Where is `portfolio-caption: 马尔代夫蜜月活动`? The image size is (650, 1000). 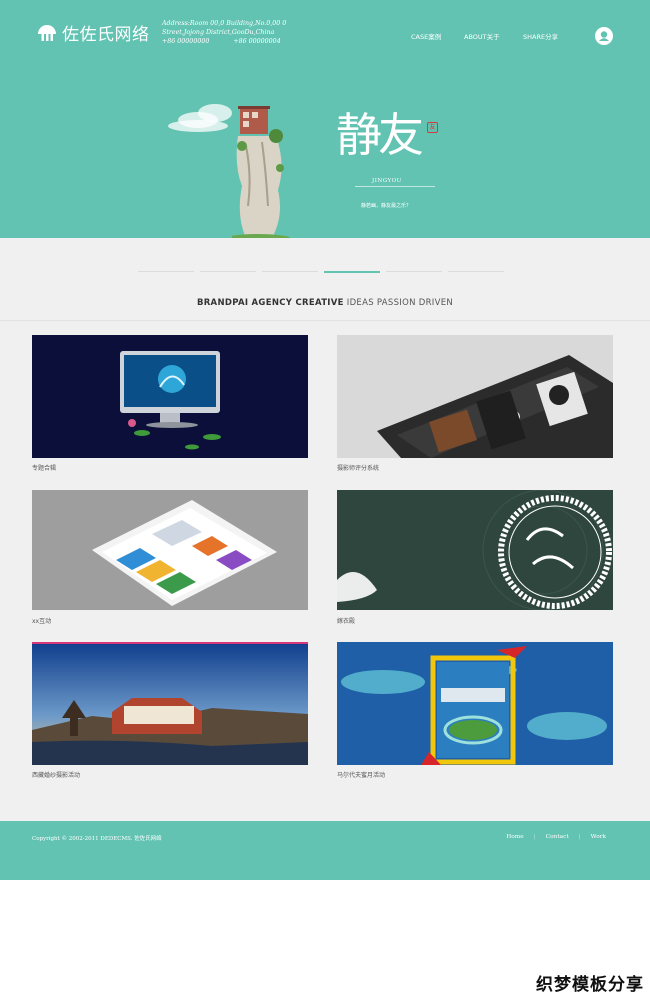
portfolio-caption: 马尔代夫蜜月活动 is located at coordinates (361, 775).